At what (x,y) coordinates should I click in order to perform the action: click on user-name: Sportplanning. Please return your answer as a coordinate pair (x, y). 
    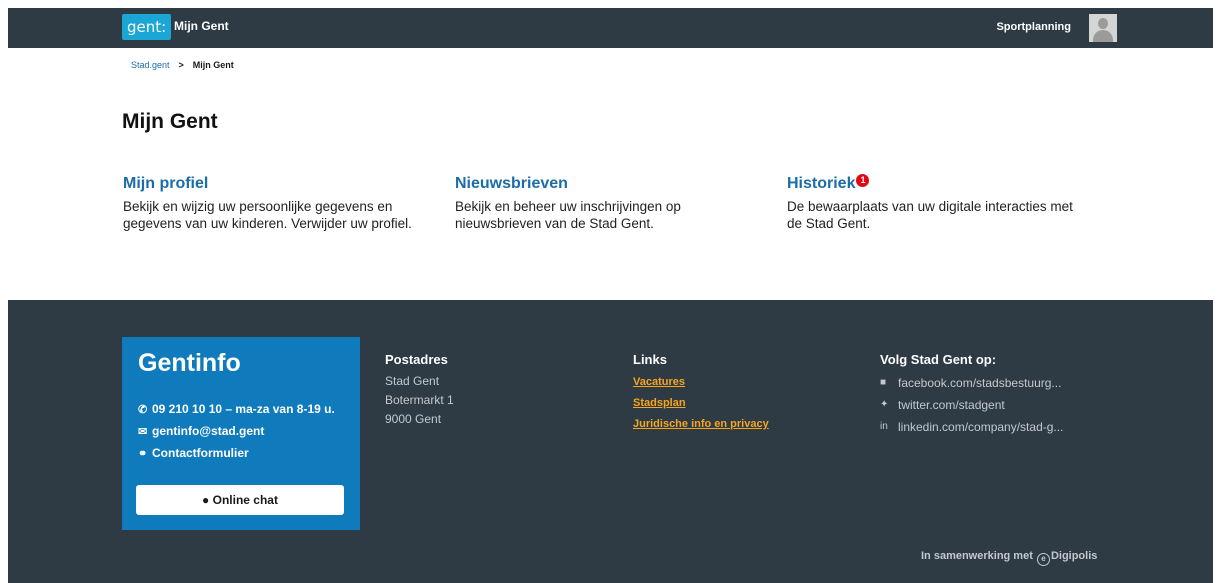
    Looking at the image, I should click on (1033, 27).